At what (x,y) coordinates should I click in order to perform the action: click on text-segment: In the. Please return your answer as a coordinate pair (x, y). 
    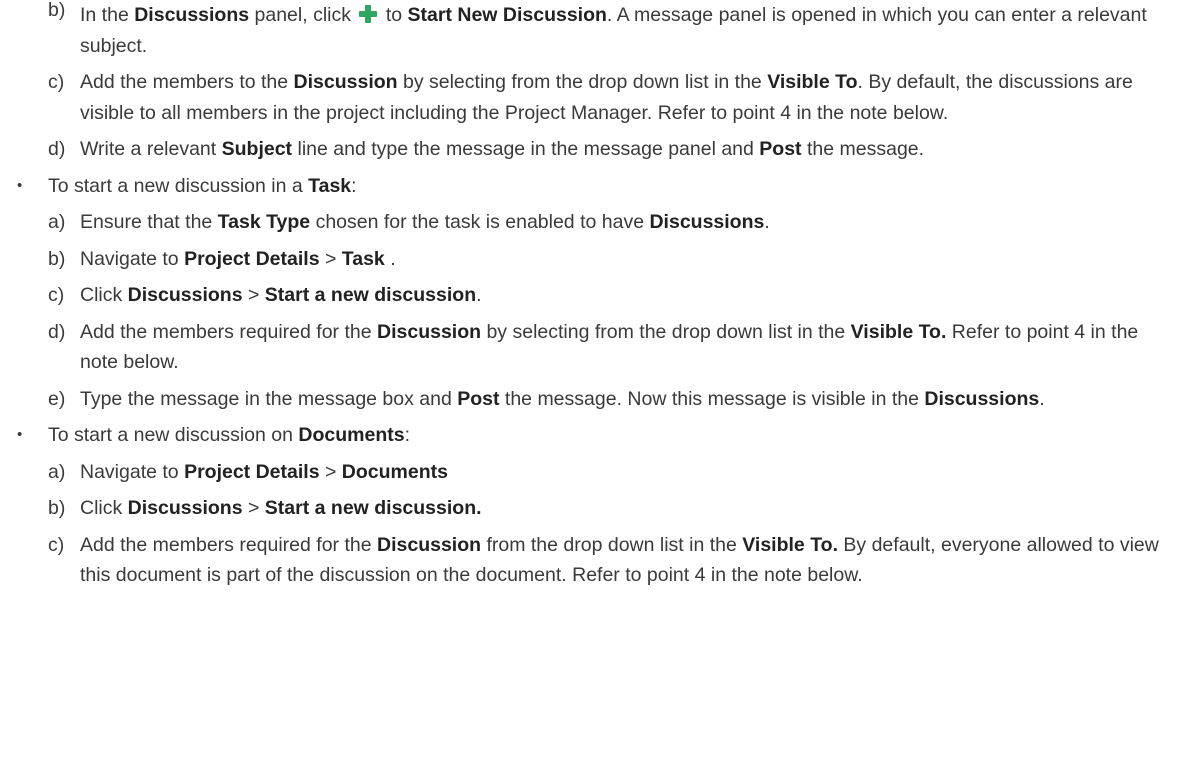
    Looking at the image, I should click on (107, 15).